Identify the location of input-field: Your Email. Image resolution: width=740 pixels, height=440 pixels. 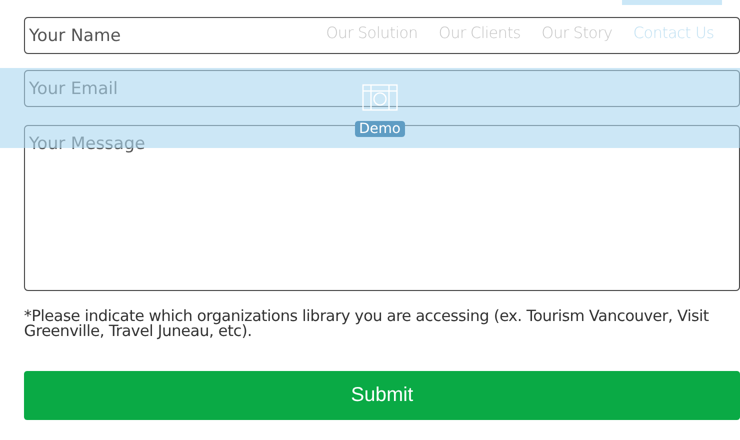
(382, 88).